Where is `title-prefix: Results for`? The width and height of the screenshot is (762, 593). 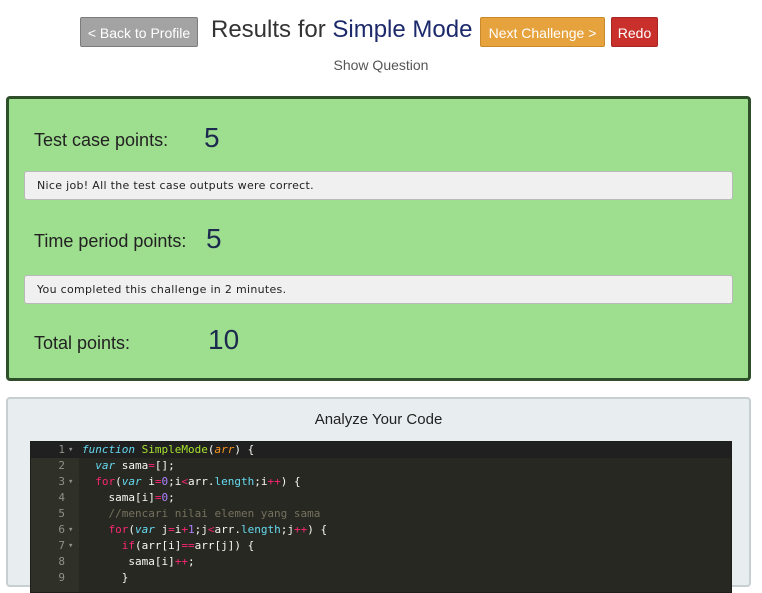
title-prefix: Results for is located at coordinates (268, 29).